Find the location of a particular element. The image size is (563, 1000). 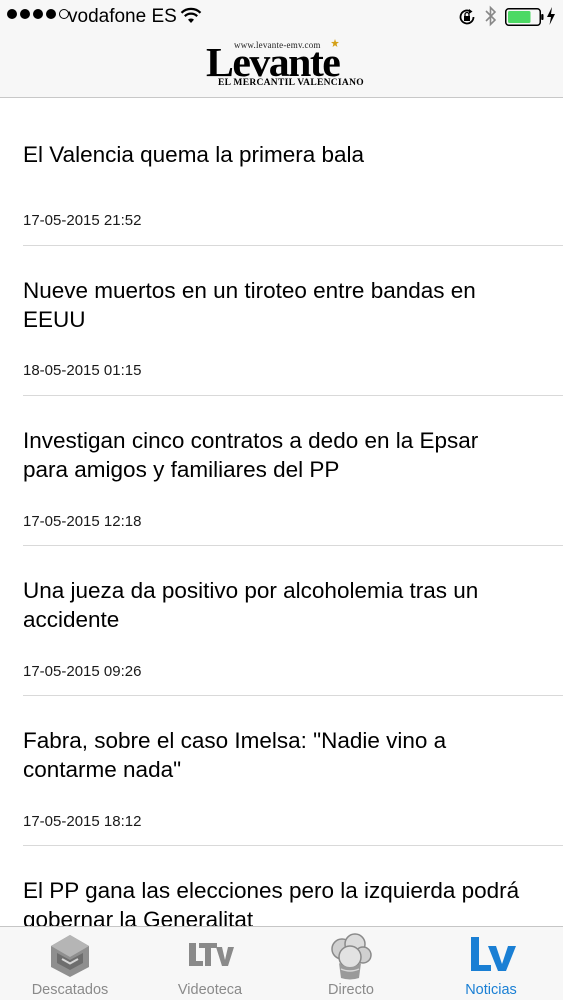

tab-directo: Directo is located at coordinates (351, 963).